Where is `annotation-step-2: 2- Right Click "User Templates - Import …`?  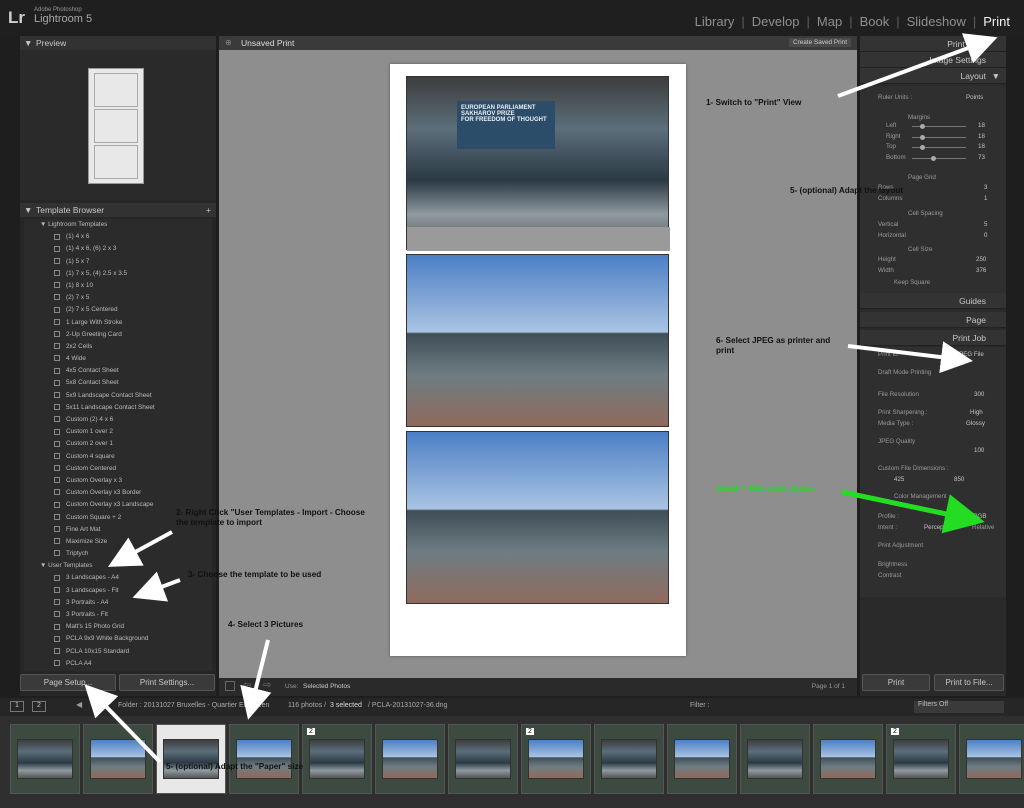 annotation-step-2: 2- Right Click "User Templates - Import … is located at coordinates (270, 517).